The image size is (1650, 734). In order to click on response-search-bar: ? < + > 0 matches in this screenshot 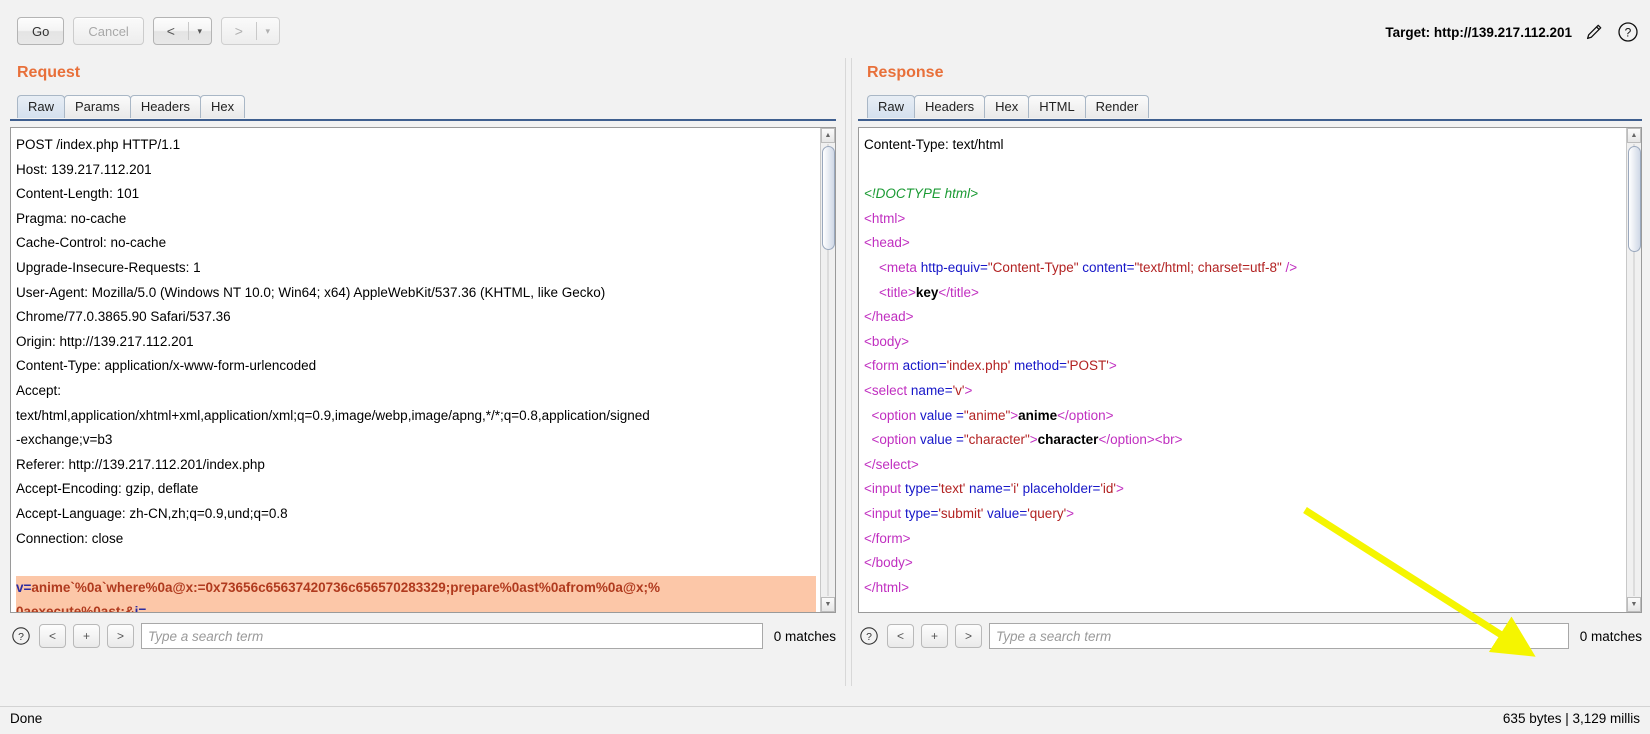, I will do `click(1250, 636)`.